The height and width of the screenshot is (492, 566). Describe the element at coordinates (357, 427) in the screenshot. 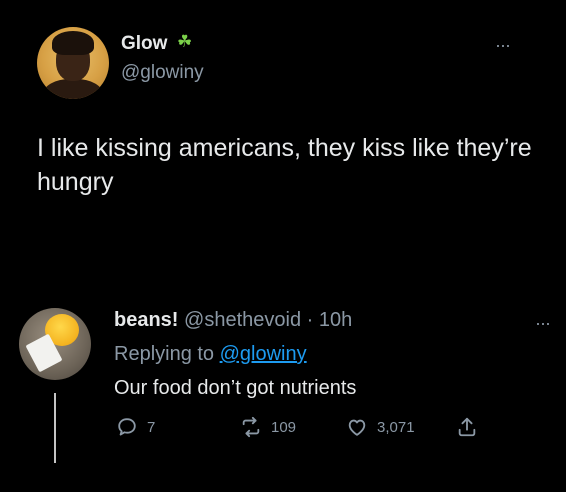

I see `heart-icon` at that location.